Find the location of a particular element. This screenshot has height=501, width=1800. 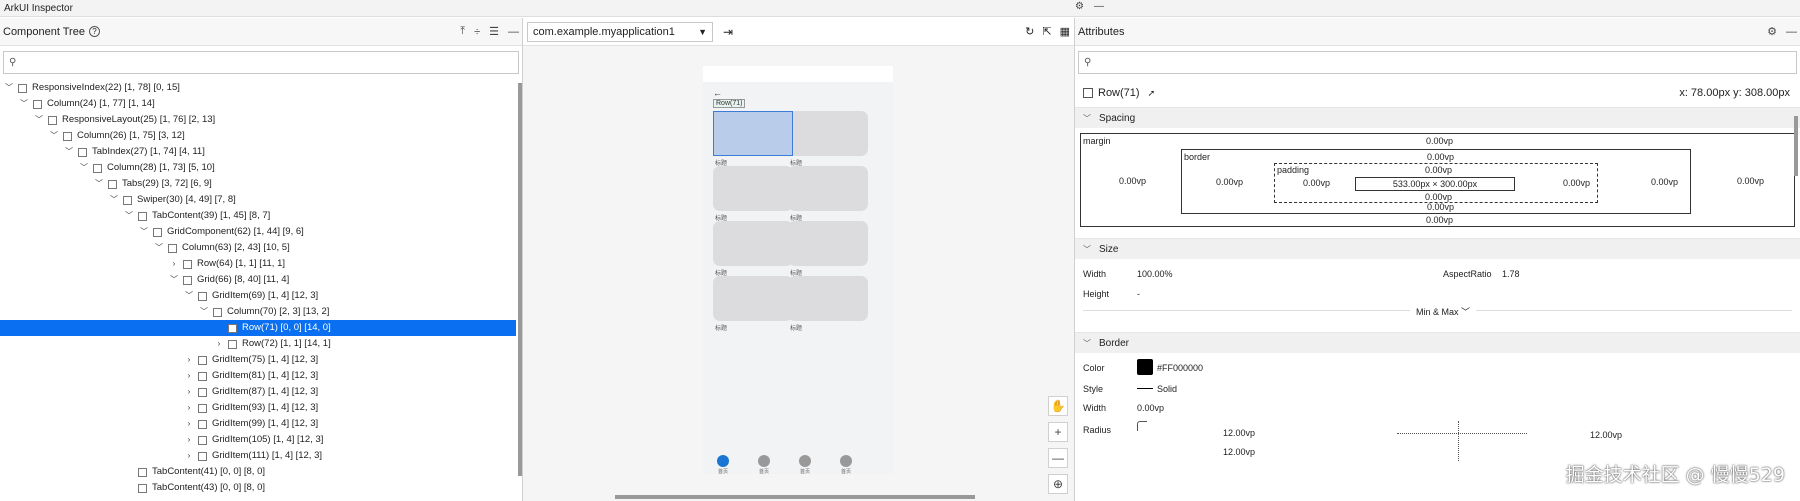

tree-node: ﹀ ResponsiveIndex(22) [1, 78] [0, 15] is located at coordinates (258, 88).